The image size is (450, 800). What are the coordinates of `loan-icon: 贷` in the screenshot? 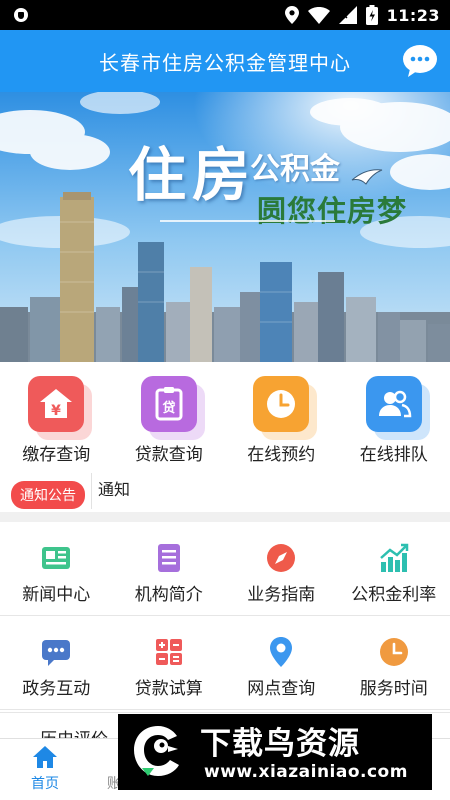 It's located at (169, 404).